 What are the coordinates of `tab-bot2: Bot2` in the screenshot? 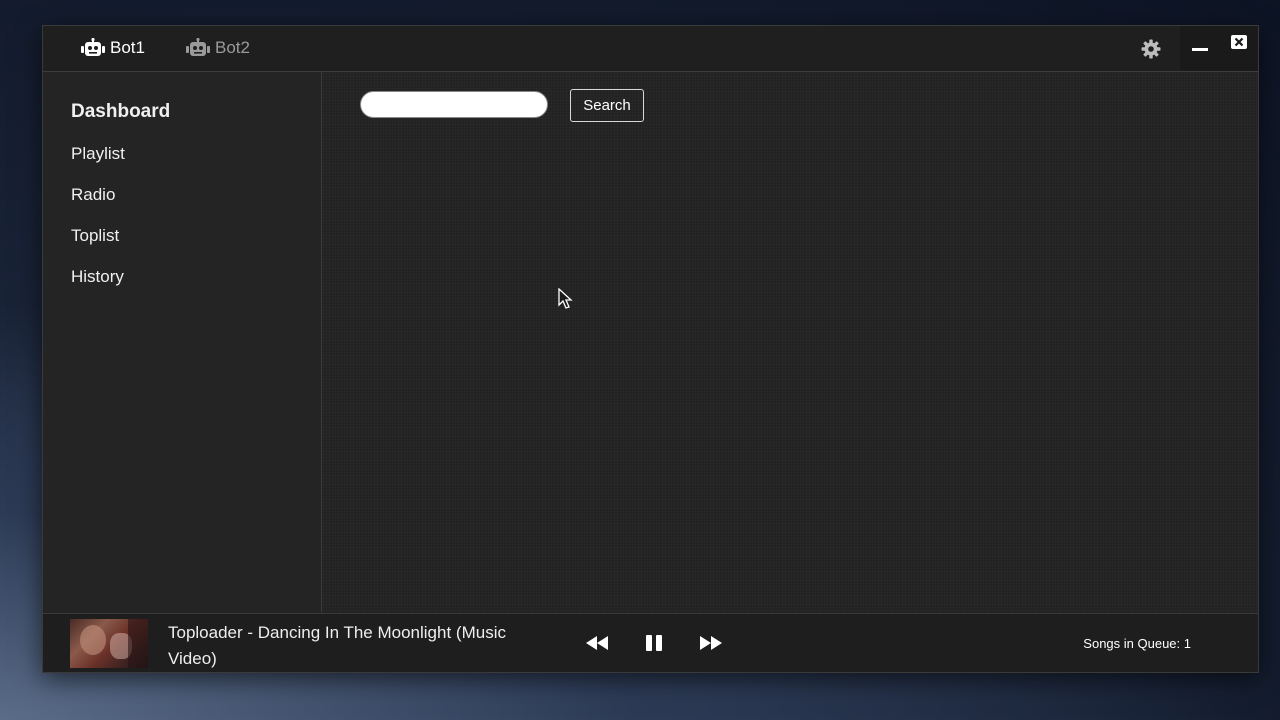 It's located at (218, 48).